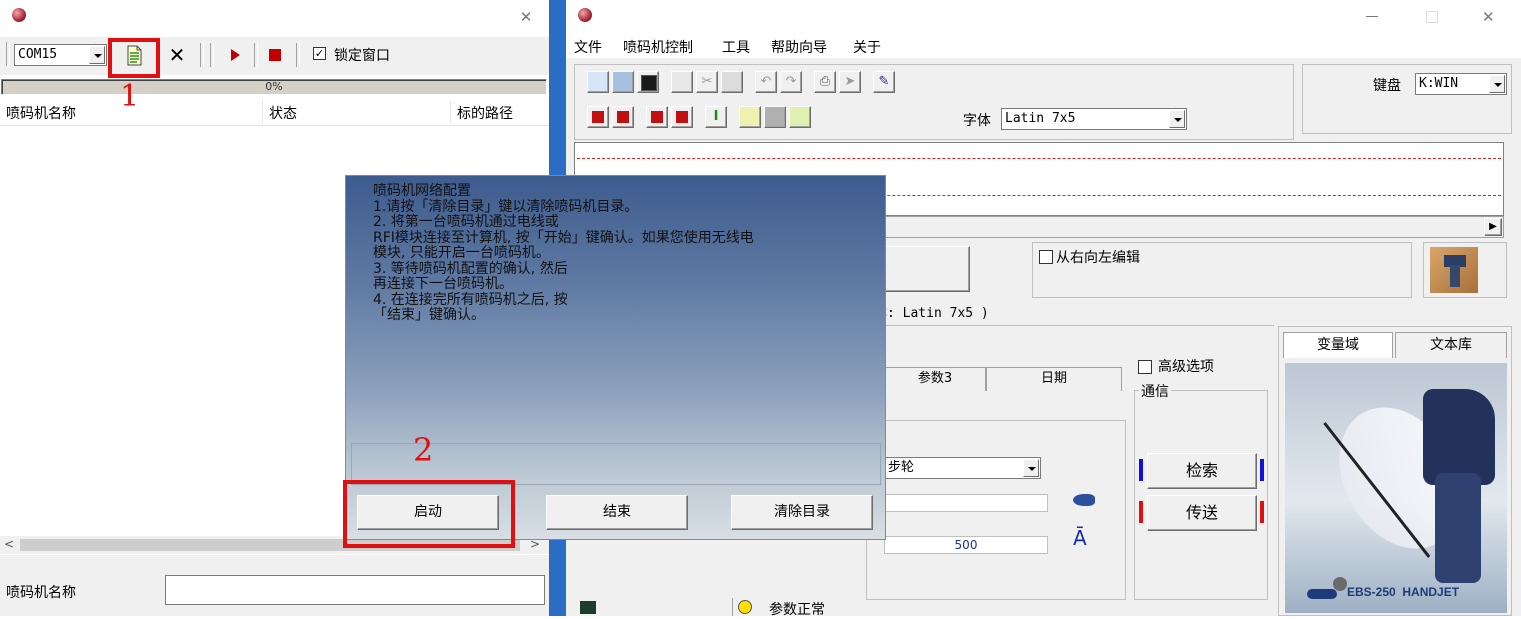 The height and width of the screenshot is (619, 1521). Describe the element at coordinates (884, 82) in the screenshot. I see `pen-icon: ✎` at that location.